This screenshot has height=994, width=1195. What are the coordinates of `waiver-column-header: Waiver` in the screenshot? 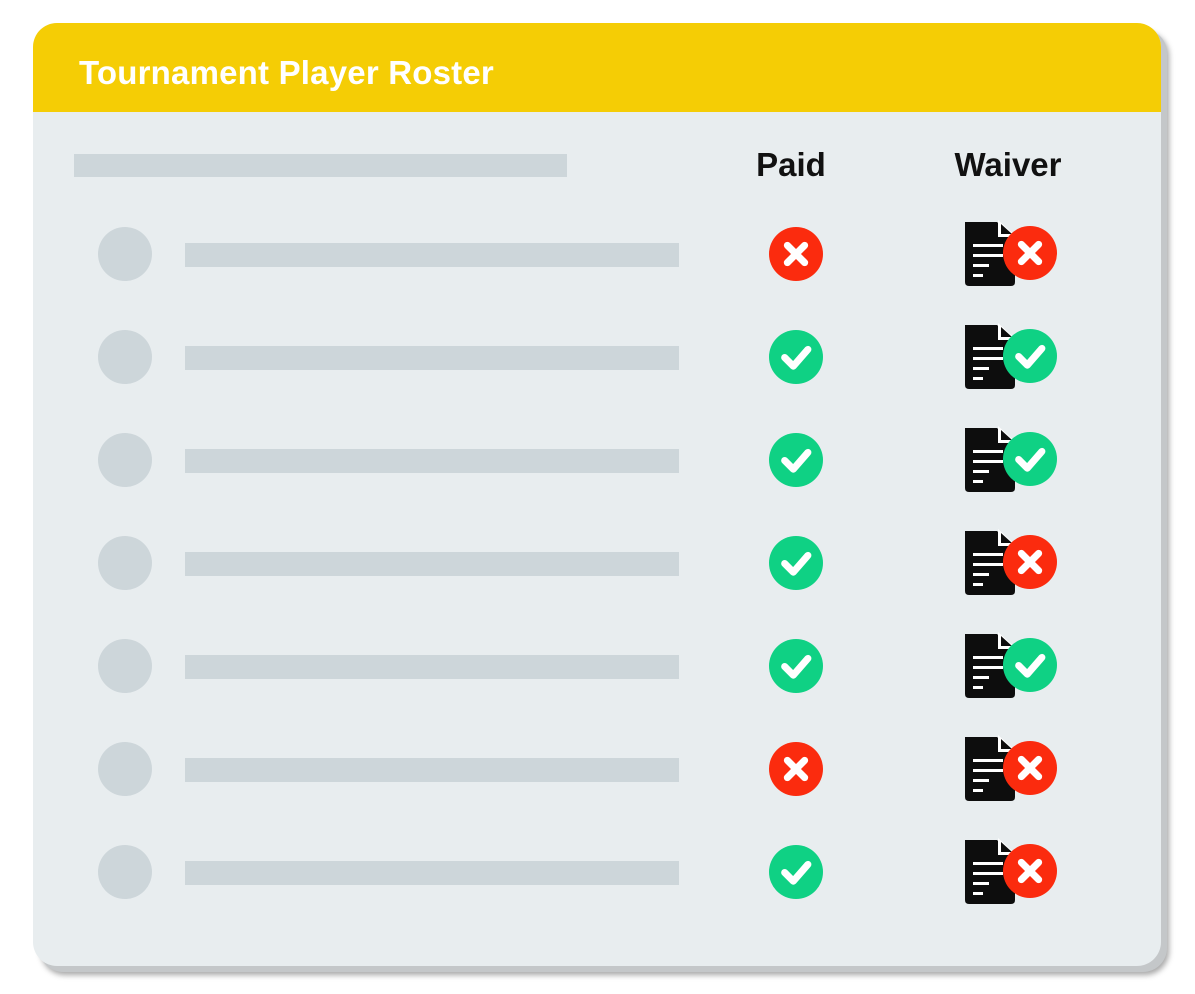 It's located at (1008, 164).